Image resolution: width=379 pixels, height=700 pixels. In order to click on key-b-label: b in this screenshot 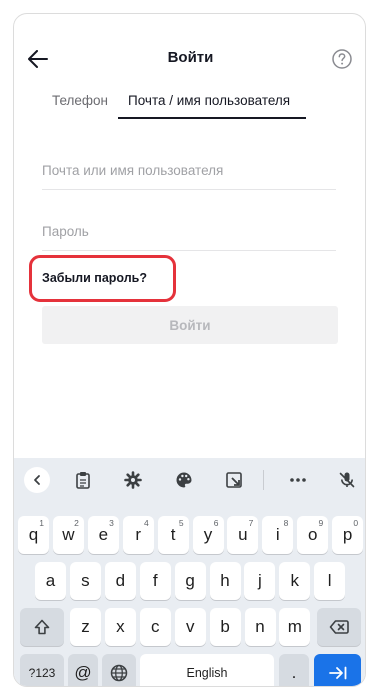, I will do `click(225, 626)`.